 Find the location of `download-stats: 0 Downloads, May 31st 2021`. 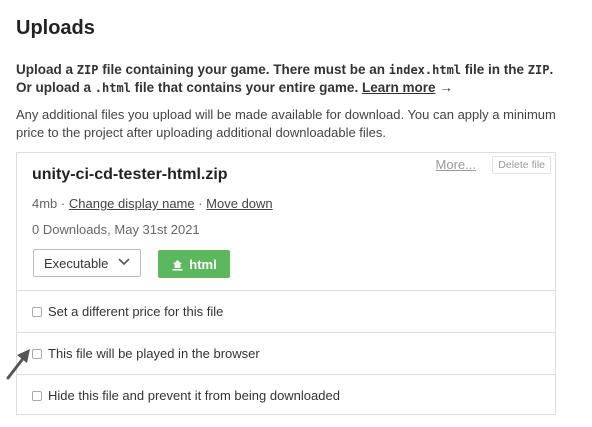

download-stats: 0 Downloads, May 31st 2021 is located at coordinates (116, 229).